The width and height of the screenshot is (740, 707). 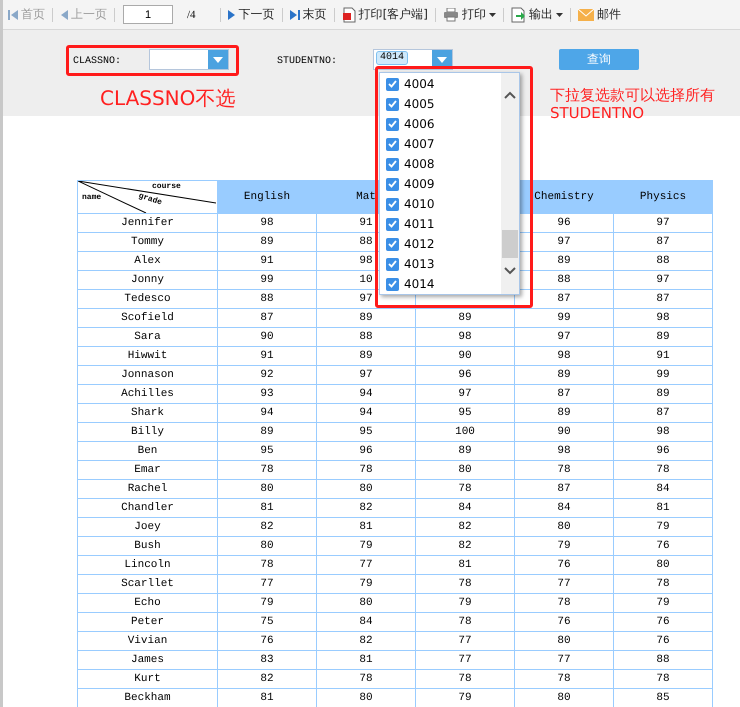 What do you see at coordinates (150, 200) in the screenshot?
I see `corner-label: grade` at bounding box center [150, 200].